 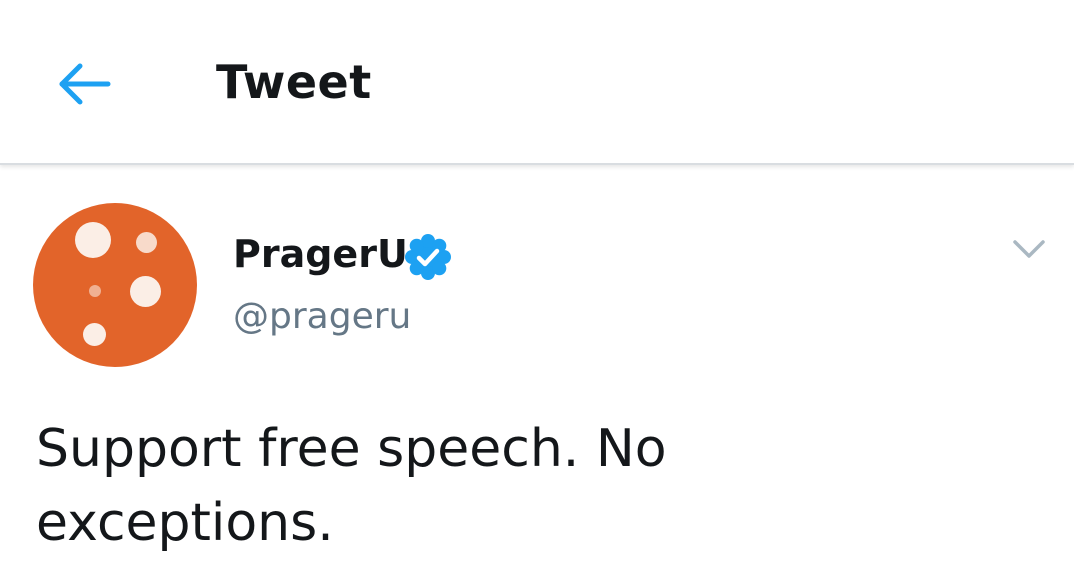 I want to click on chevron-down-icon, so click(x=1029, y=249).